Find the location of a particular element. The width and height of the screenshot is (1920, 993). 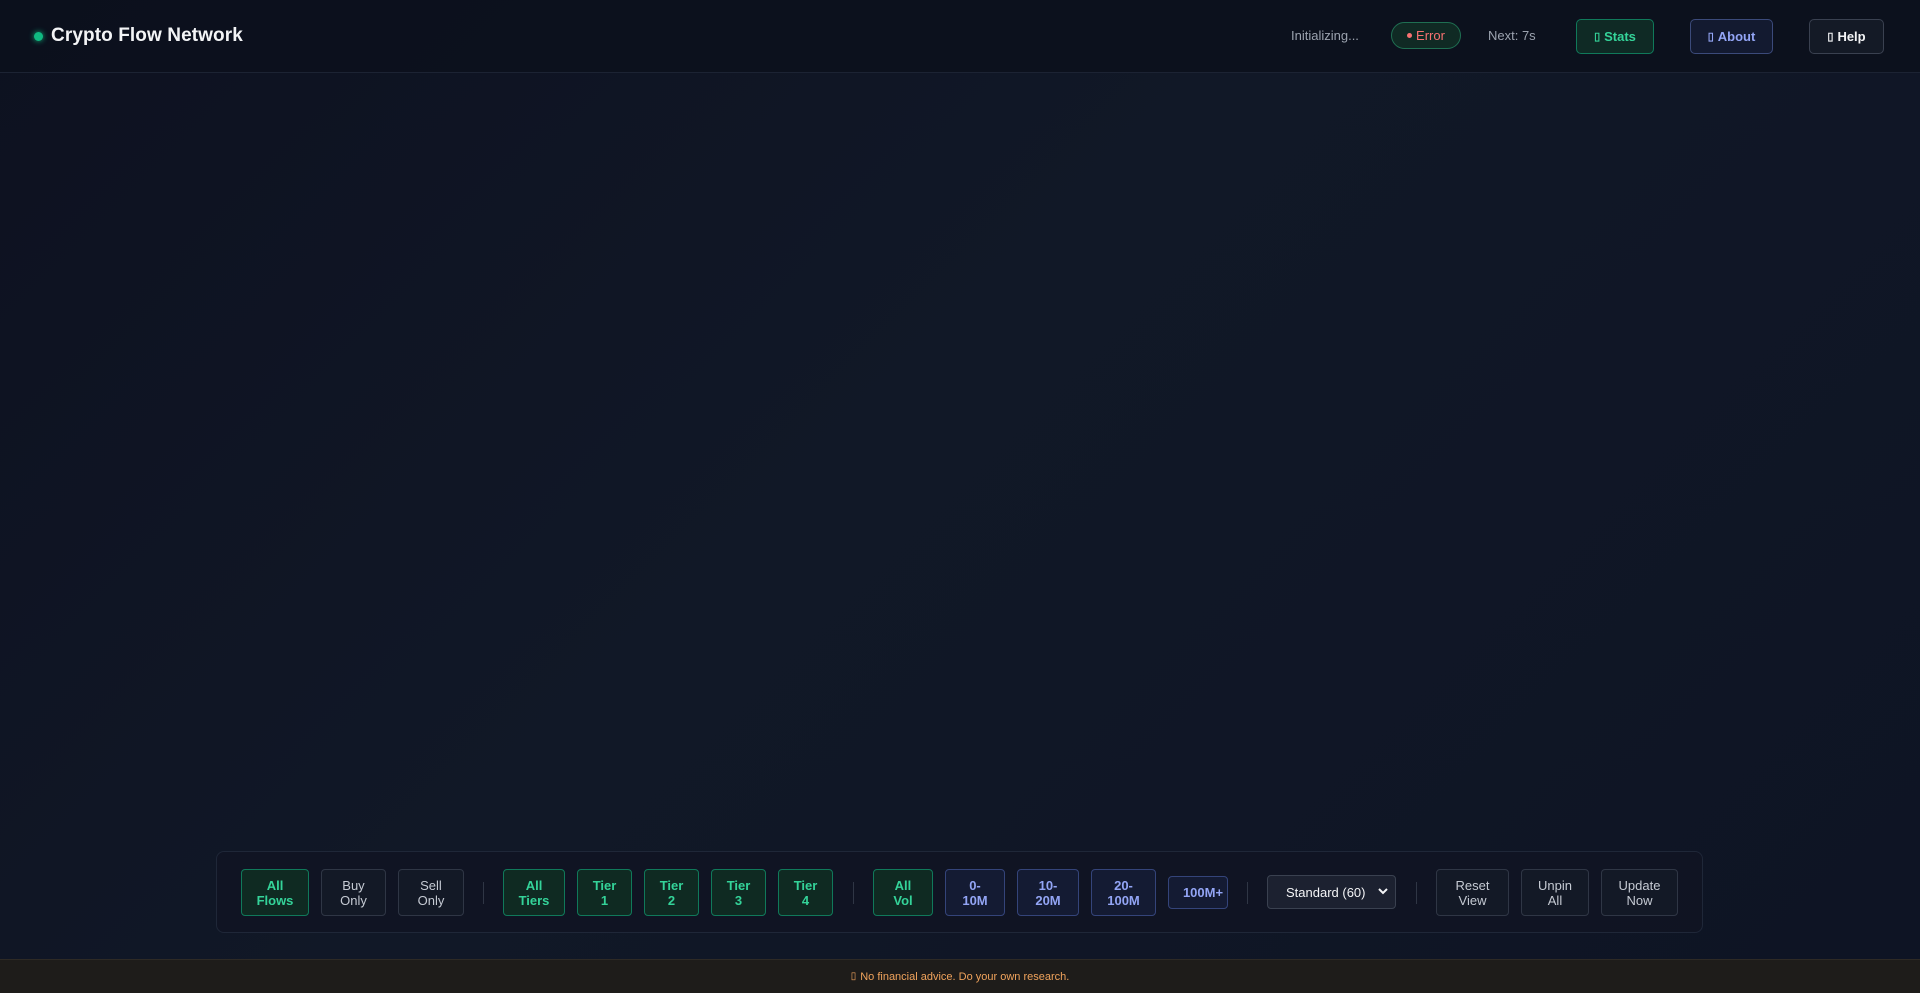

app-title: Crypto Flow Network is located at coordinates (147, 35).